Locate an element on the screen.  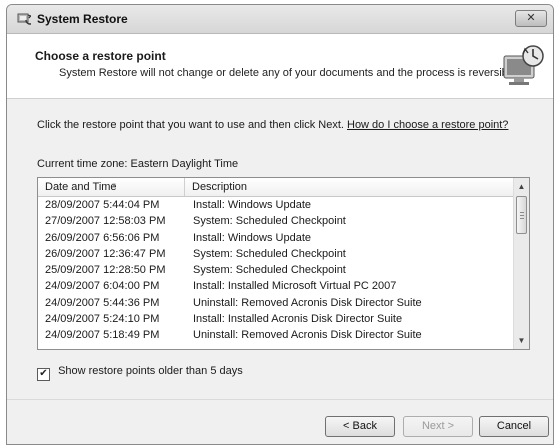
column-header-description: Description is located at coordinates (349, 187).